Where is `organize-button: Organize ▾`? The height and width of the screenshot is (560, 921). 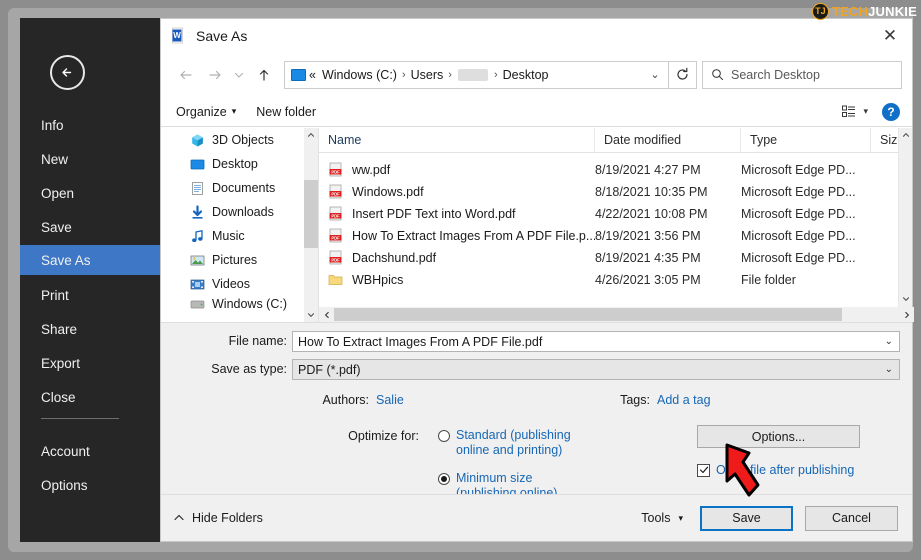 organize-button: Organize ▾ is located at coordinates (206, 111).